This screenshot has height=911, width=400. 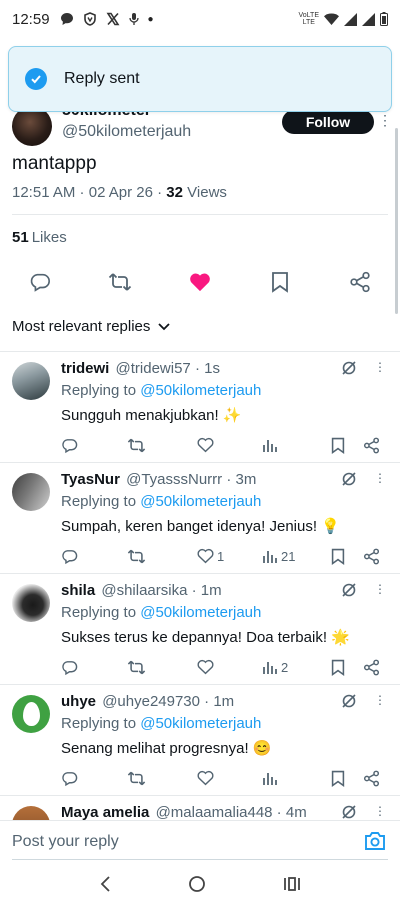 What do you see at coordinates (105, 812) in the screenshot?
I see `reply-author-name: Maya amelia` at bounding box center [105, 812].